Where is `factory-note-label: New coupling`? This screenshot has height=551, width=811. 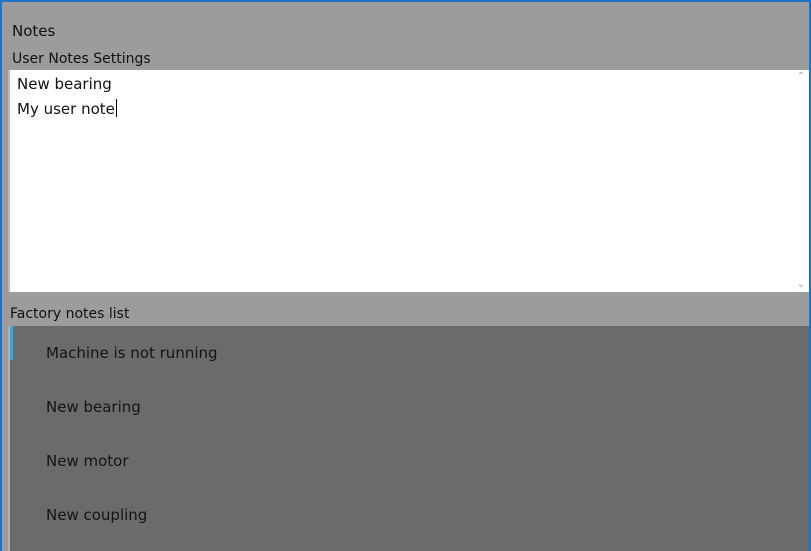 factory-note-label: New coupling is located at coordinates (97, 515).